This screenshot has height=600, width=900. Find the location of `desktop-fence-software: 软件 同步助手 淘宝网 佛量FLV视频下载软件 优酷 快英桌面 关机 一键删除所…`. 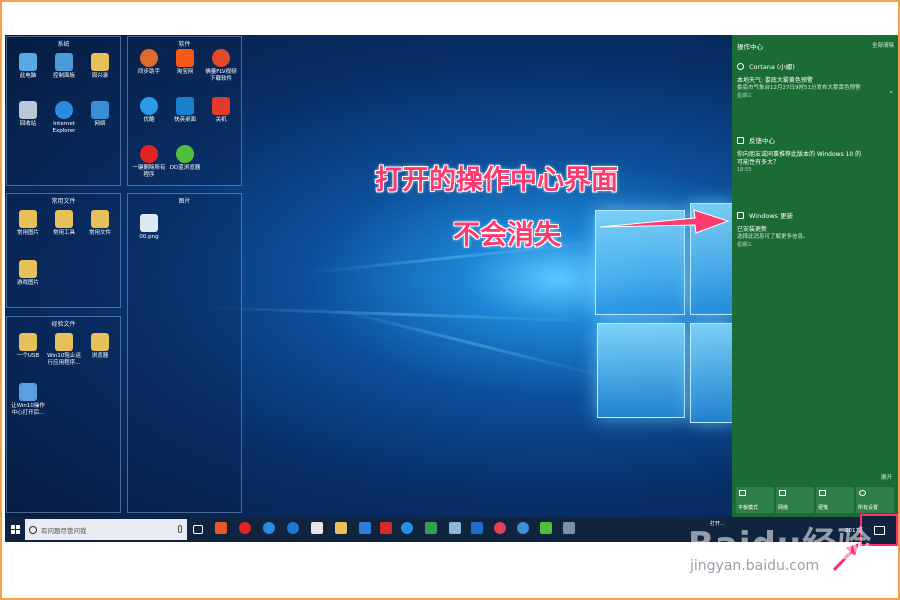

desktop-fence-software: 软件 同步助手 淘宝网 佛量FLV视频下载软件 优酷 快英桌面 关机 一键删除所… is located at coordinates (184, 111).